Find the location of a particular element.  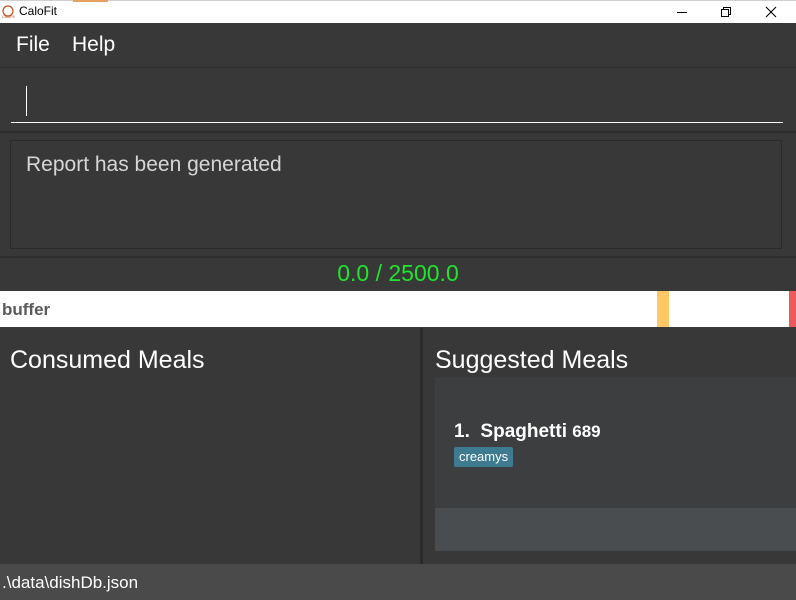

data-file-path: .\data\dishDb.json is located at coordinates (70, 582).